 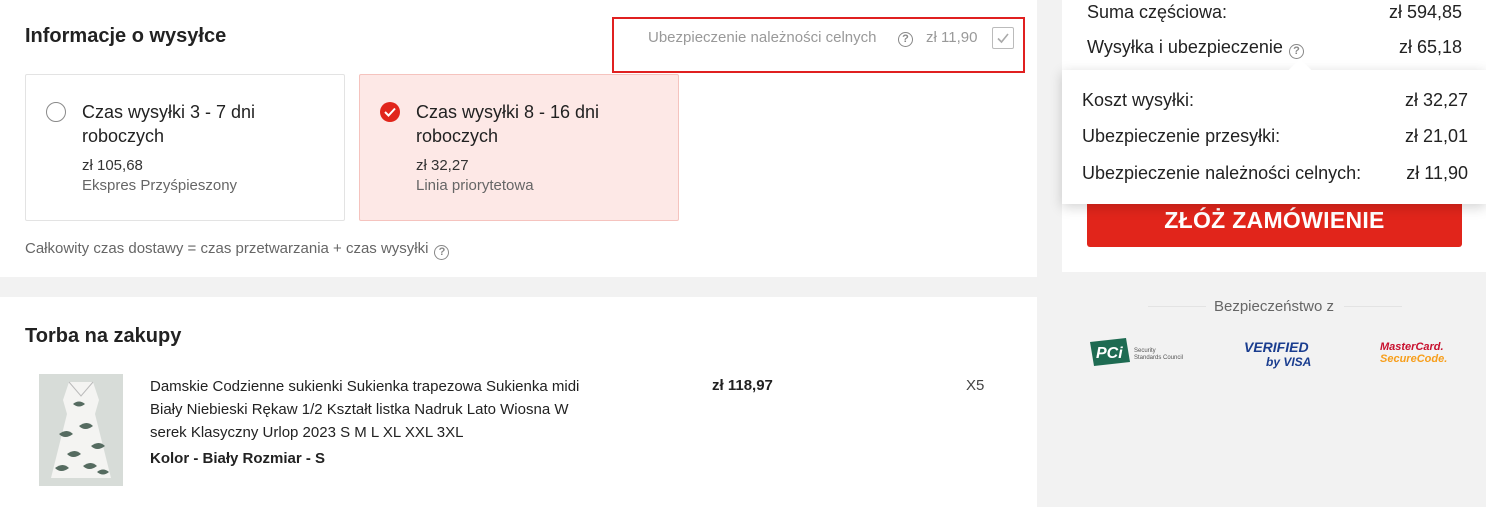 What do you see at coordinates (1437, 173) in the screenshot?
I see `breakdown-value: zł 11,90` at bounding box center [1437, 173].